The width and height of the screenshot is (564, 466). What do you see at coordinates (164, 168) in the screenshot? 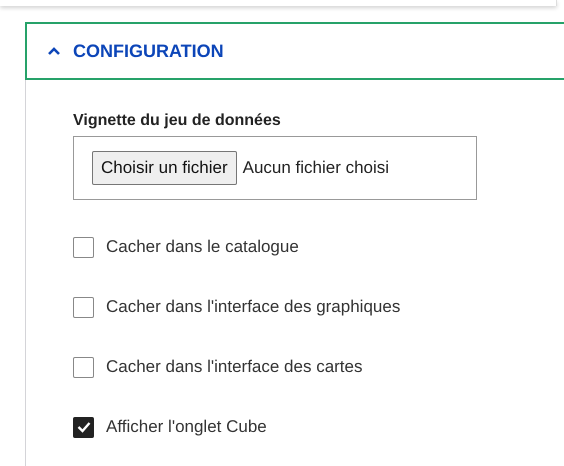
I see `choose-file-button: Choisir un fichier` at bounding box center [164, 168].